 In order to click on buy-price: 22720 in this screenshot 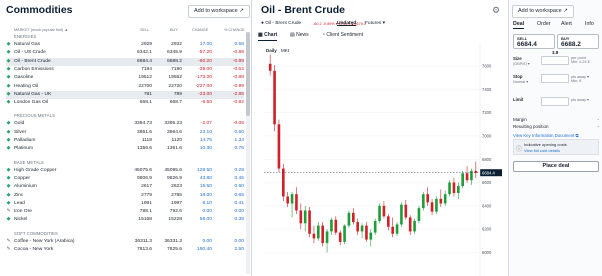, I will do `click(167, 87)`.